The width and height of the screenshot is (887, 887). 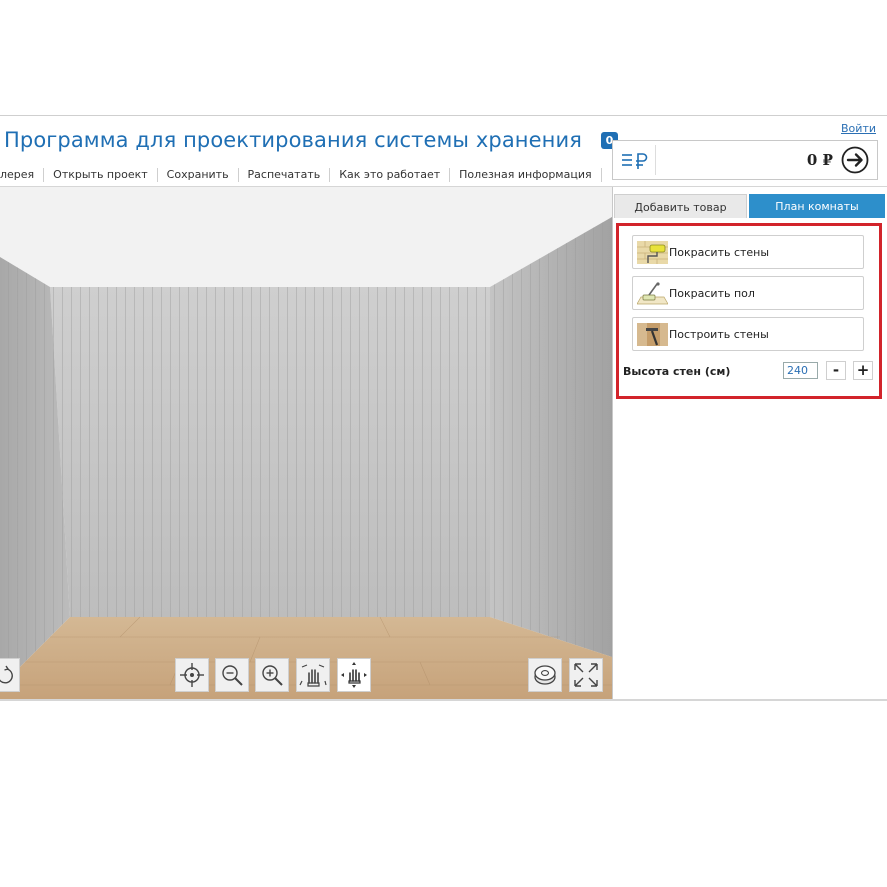 What do you see at coordinates (863, 370) in the screenshot?
I see `wall-height-increment: +` at bounding box center [863, 370].